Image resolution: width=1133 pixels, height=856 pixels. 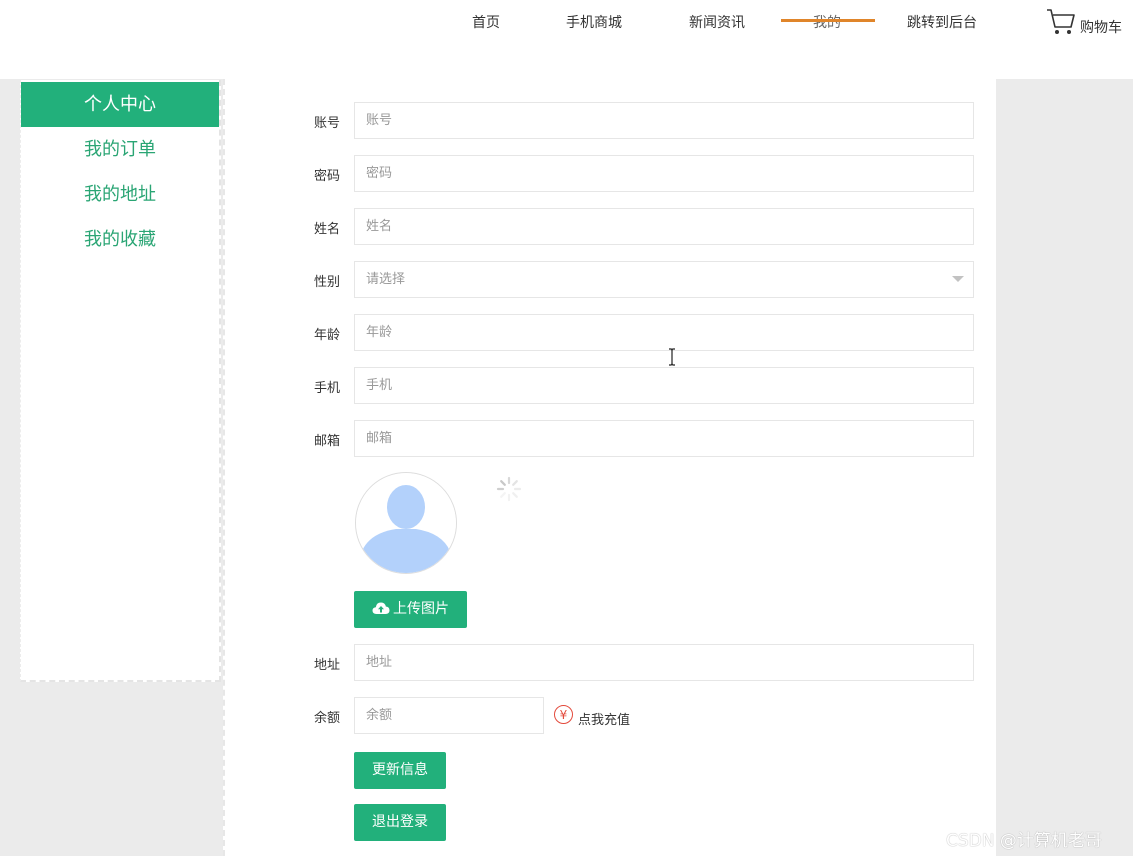 I want to click on cart-icon, so click(x=1061, y=21).